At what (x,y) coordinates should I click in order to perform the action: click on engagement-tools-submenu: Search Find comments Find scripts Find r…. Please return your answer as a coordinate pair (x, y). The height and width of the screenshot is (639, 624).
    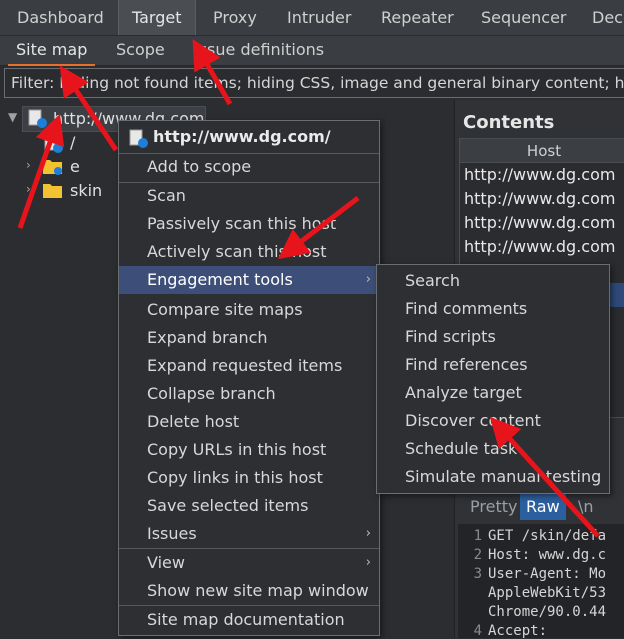
    Looking at the image, I should click on (493, 379).